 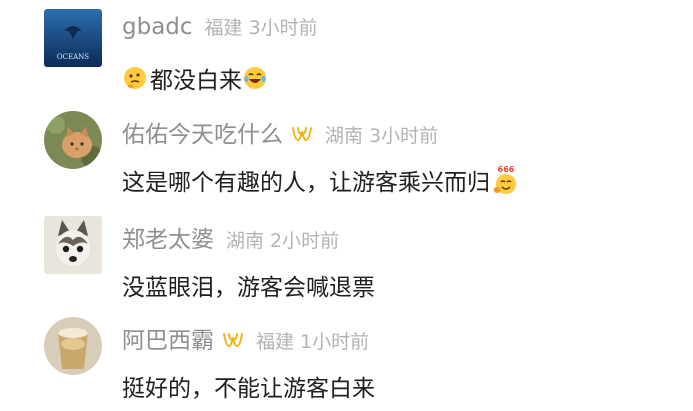 What do you see at coordinates (335, 342) in the screenshot?
I see `timestamp: 1小时前` at bounding box center [335, 342].